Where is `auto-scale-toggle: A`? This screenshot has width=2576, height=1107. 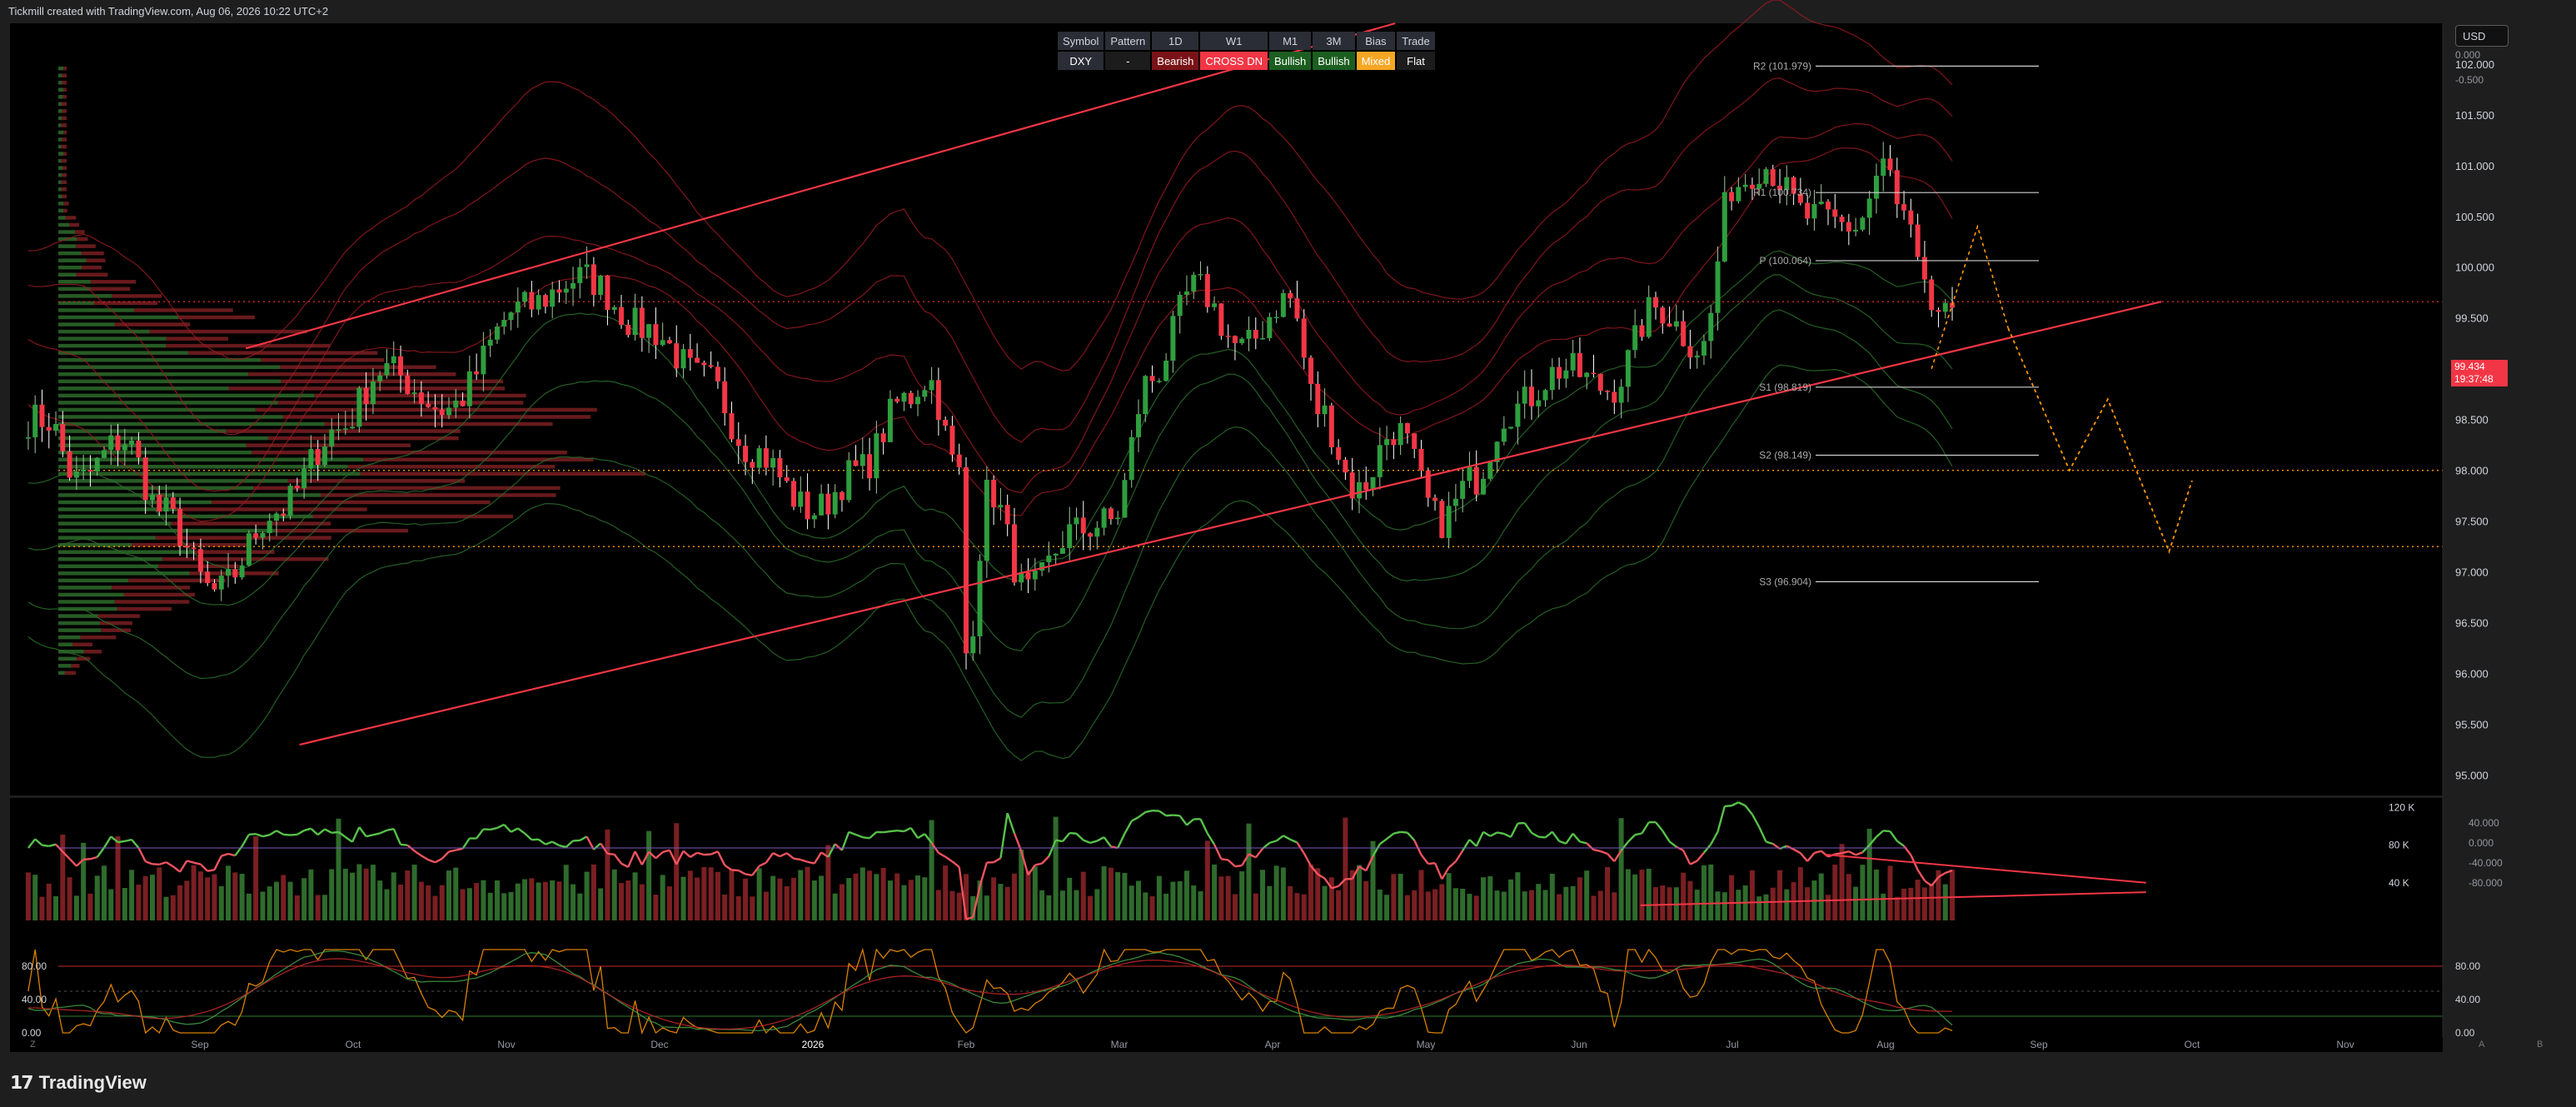 auto-scale-toggle: A is located at coordinates (2481, 1045).